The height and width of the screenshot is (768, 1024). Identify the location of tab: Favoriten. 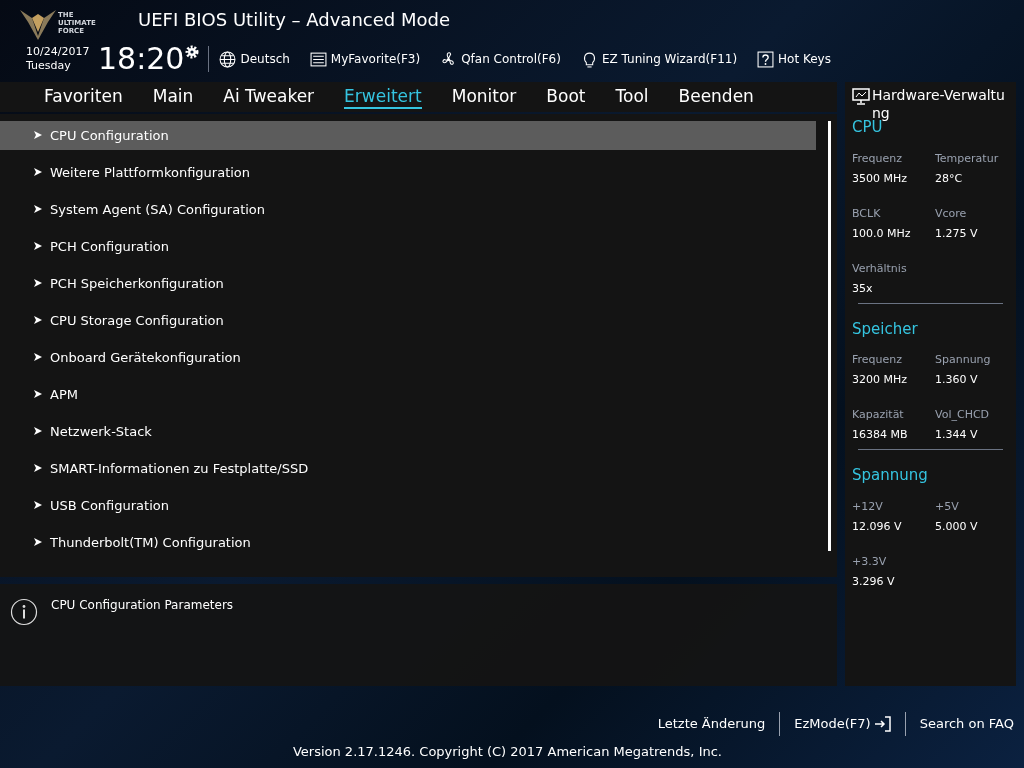
(83, 96).